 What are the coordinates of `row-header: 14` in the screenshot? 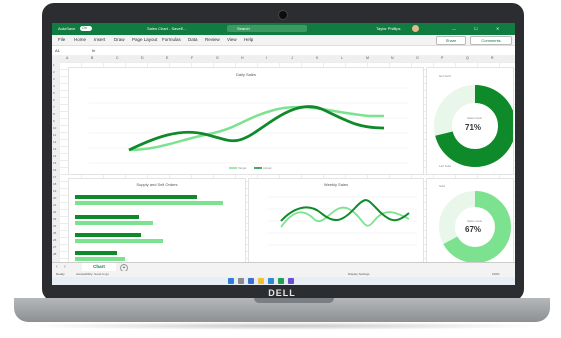 It's located at (54, 156).